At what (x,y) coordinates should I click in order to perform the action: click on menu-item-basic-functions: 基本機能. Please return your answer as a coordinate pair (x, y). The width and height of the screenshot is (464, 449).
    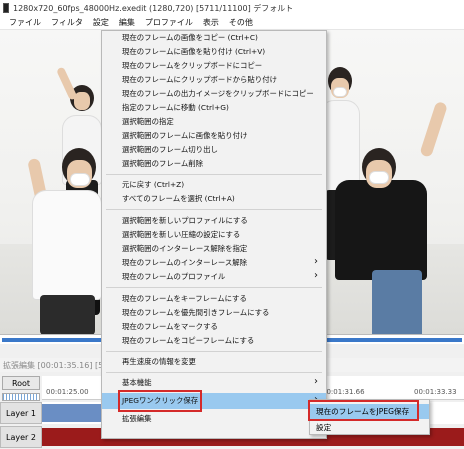
    Looking at the image, I should click on (214, 382).